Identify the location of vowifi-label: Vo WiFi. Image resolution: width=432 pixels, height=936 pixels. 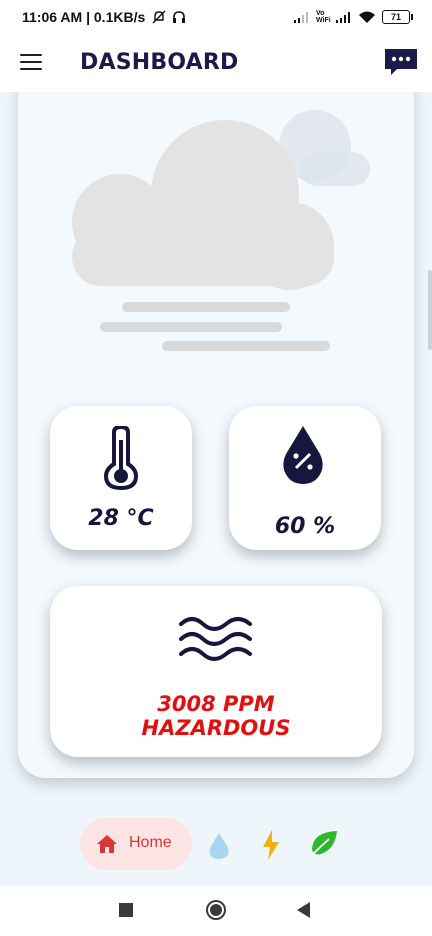
(323, 17).